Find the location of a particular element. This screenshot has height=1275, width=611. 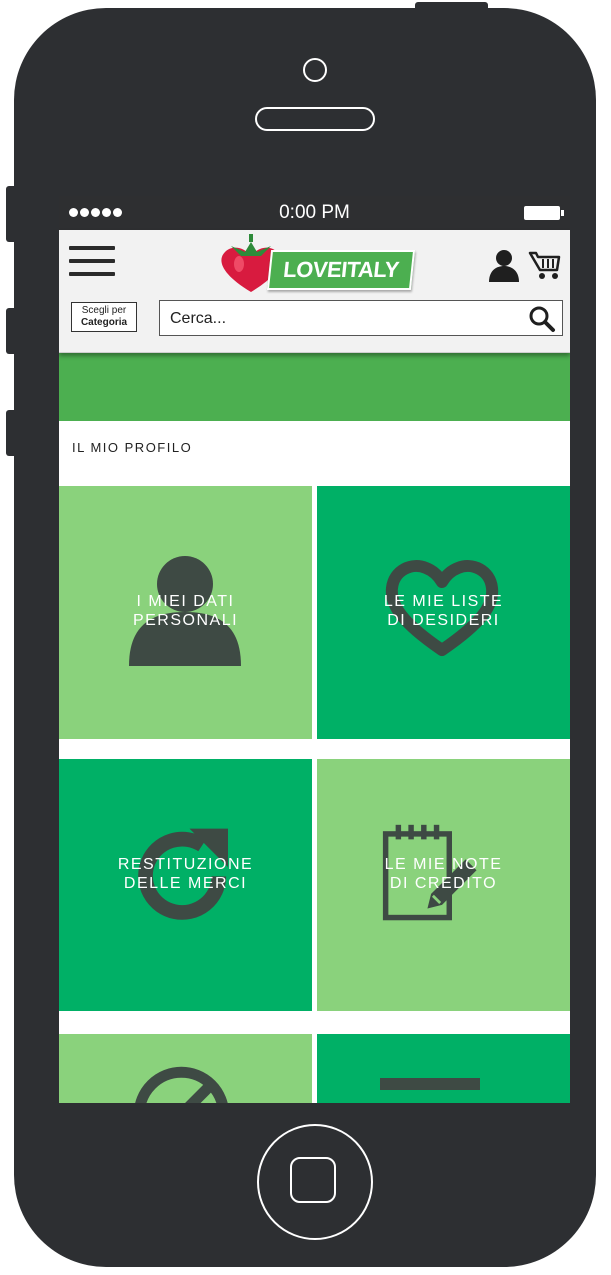

tile-label-line2: PERSONALI is located at coordinates (185, 620).